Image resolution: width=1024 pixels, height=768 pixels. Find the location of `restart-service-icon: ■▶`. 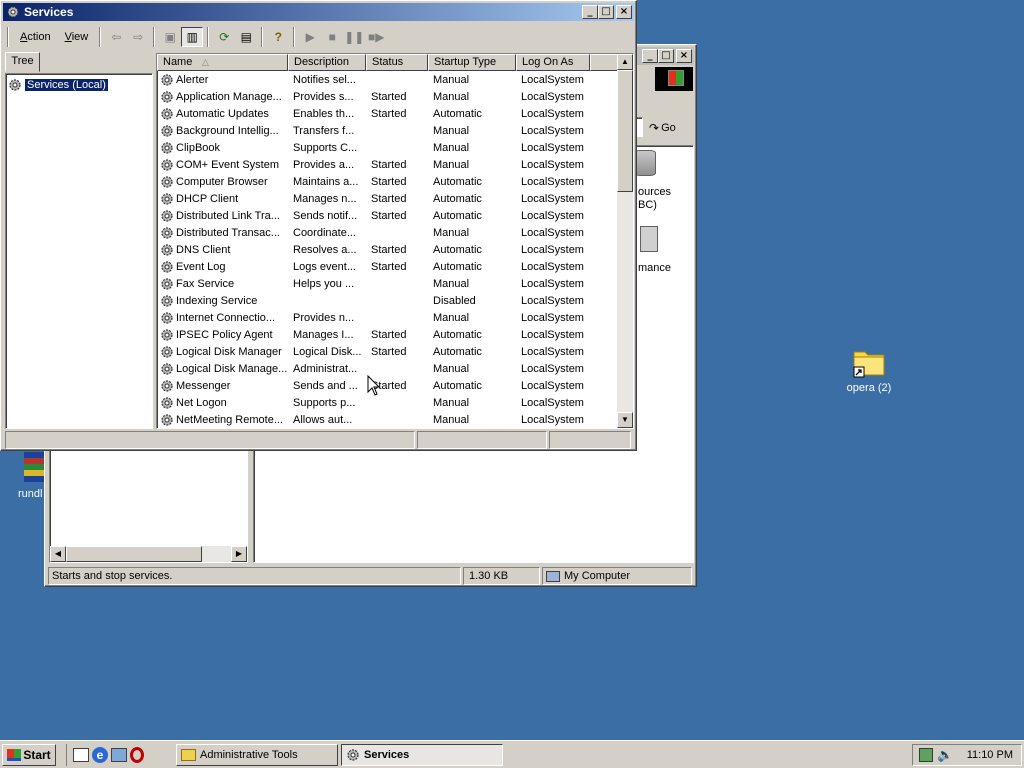

restart-service-icon: ■▶ is located at coordinates (376, 37).